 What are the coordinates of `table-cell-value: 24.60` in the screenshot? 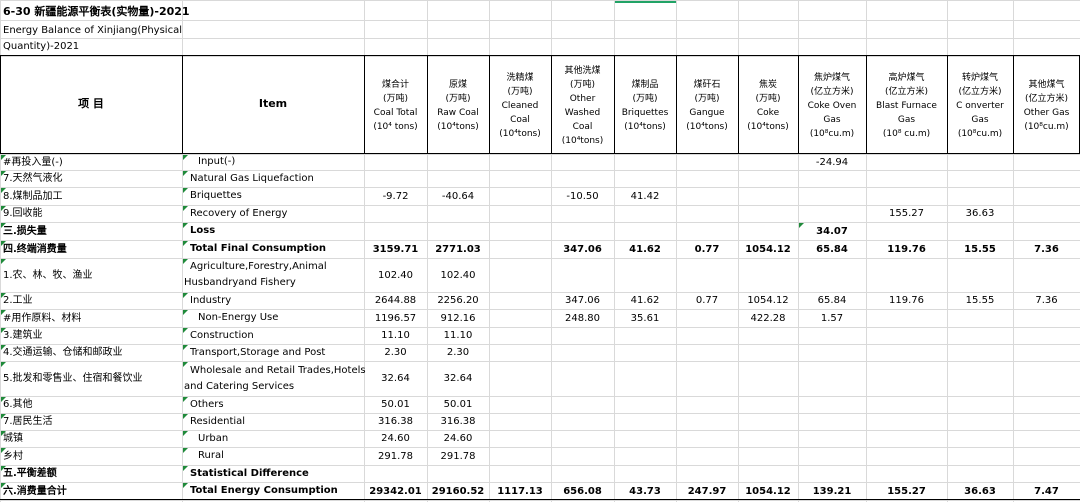 It's located at (458, 438).